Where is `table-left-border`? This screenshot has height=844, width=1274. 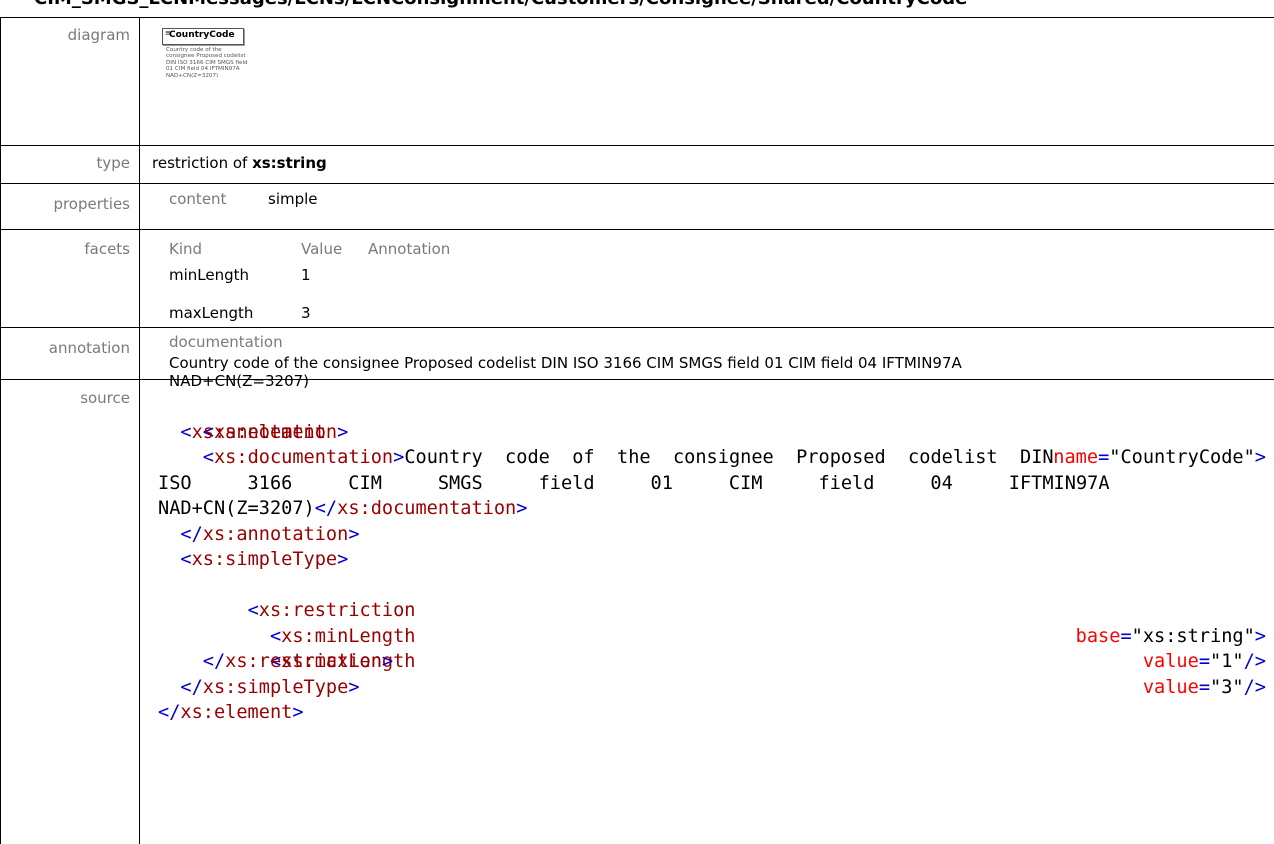 table-left-border is located at coordinates (0, 430).